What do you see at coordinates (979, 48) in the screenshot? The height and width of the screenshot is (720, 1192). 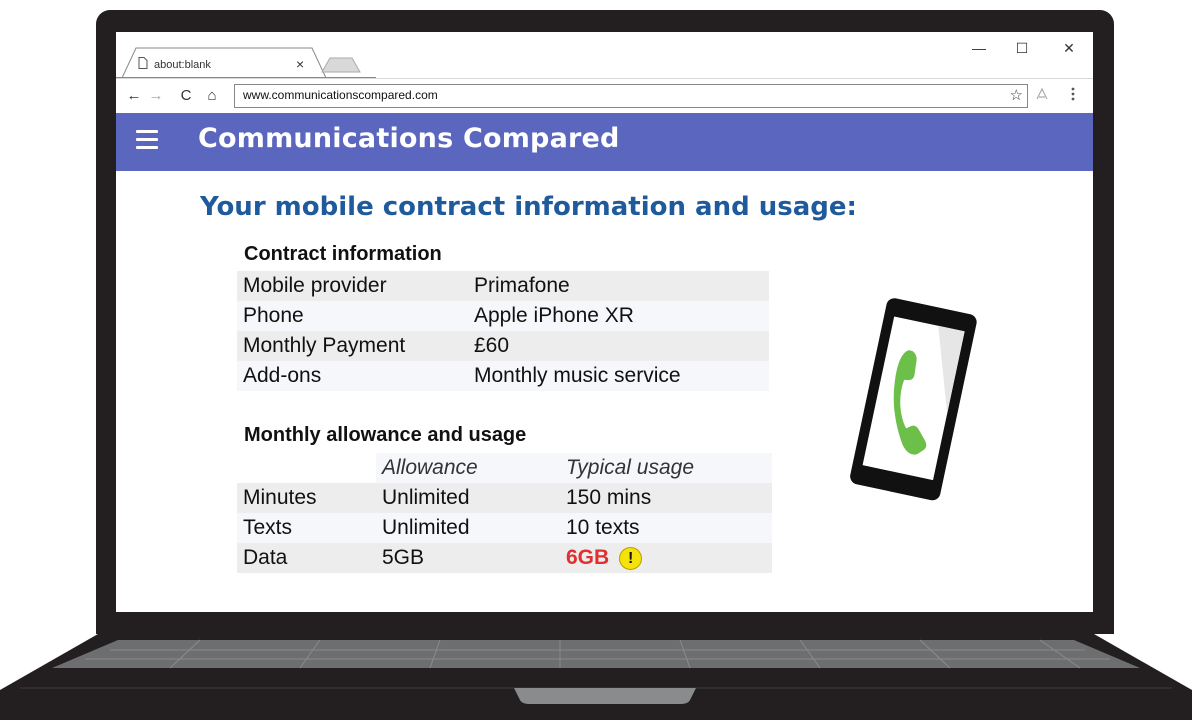 I see `minimize-button: —` at bounding box center [979, 48].